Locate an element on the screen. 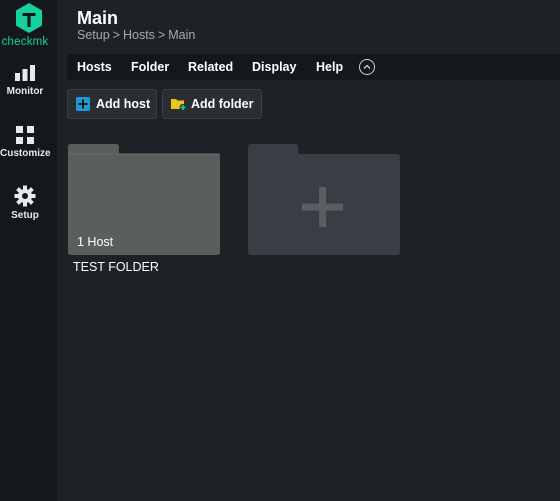 The height and width of the screenshot is (501, 560). customize-icon is located at coordinates (25, 135).